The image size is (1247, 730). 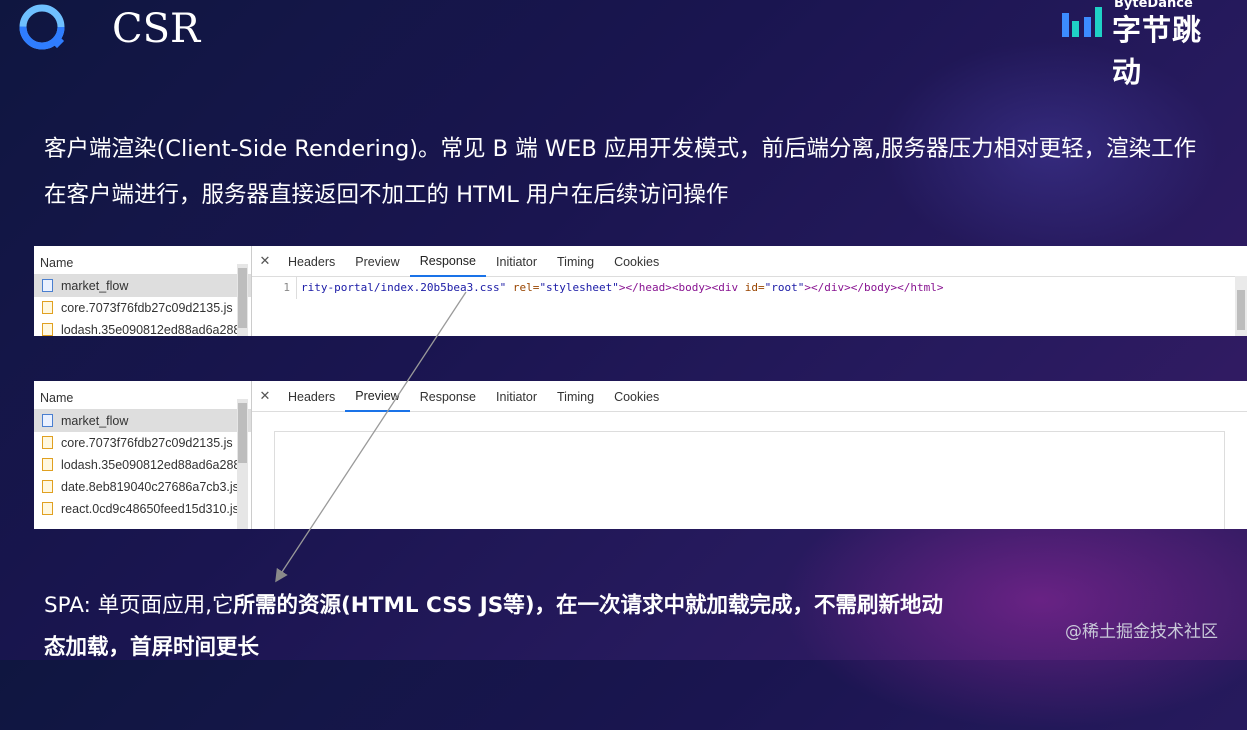 What do you see at coordinates (142, 487) in the screenshot?
I see `request-row: date.8eb819040c27686a7cb3.js` at bounding box center [142, 487].